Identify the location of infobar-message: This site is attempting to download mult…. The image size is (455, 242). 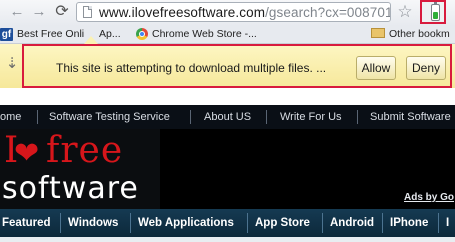
(191, 68).